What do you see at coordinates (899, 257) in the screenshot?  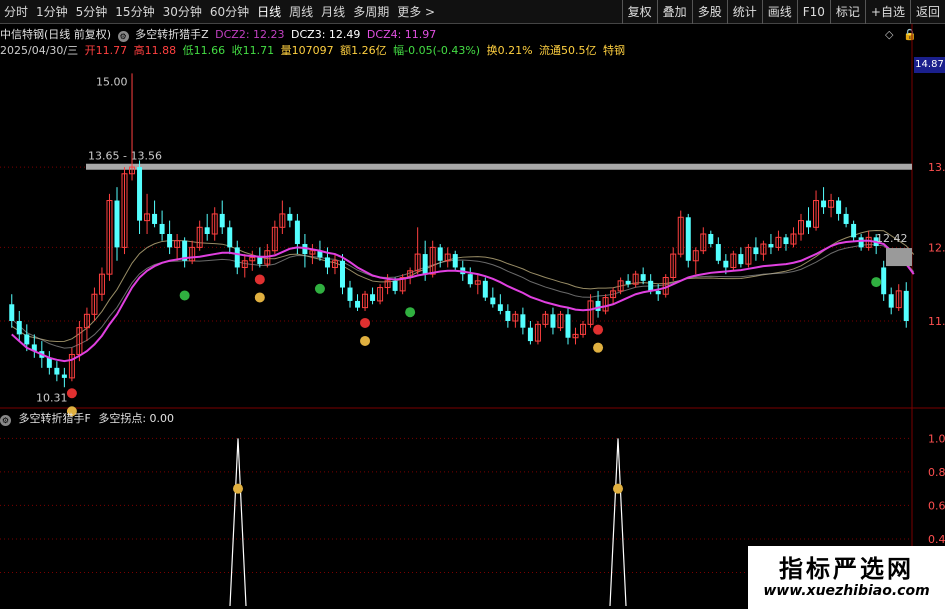 I see `current-price-block` at bounding box center [899, 257].